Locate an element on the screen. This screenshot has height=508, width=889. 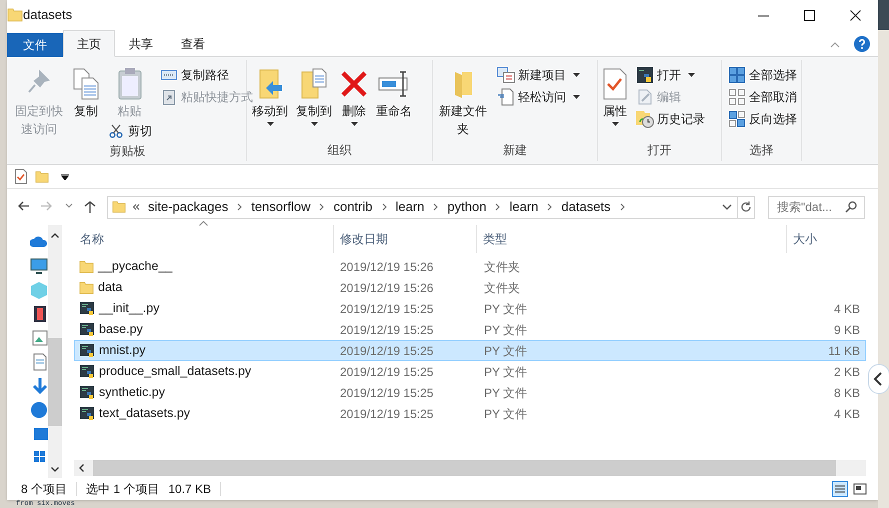
new-item-icon is located at coordinates (506, 75).